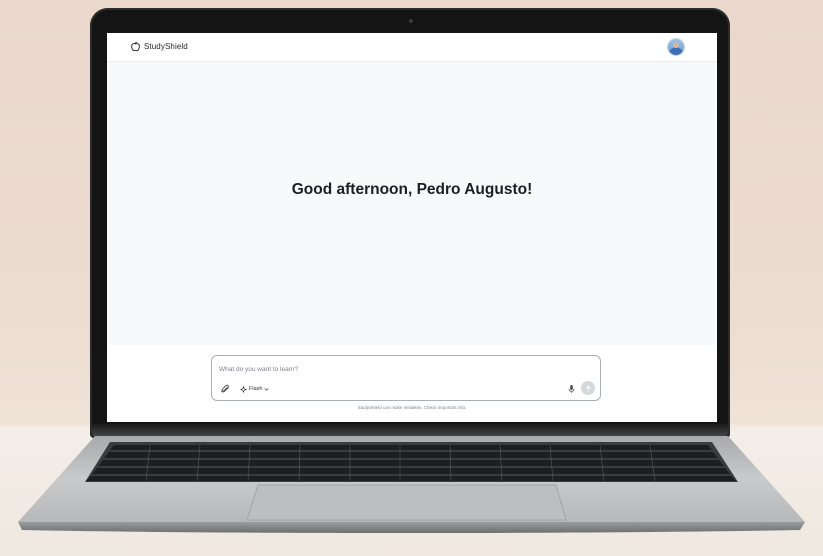 The width and height of the screenshot is (823, 556). I want to click on user-avatar, so click(676, 47).